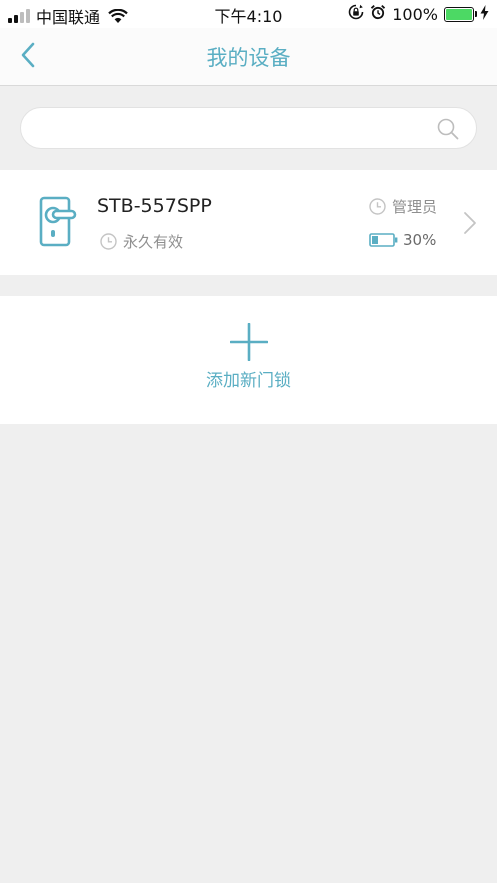 Image resolution: width=497 pixels, height=883 pixels. I want to click on battery-percent: 100%, so click(415, 14).